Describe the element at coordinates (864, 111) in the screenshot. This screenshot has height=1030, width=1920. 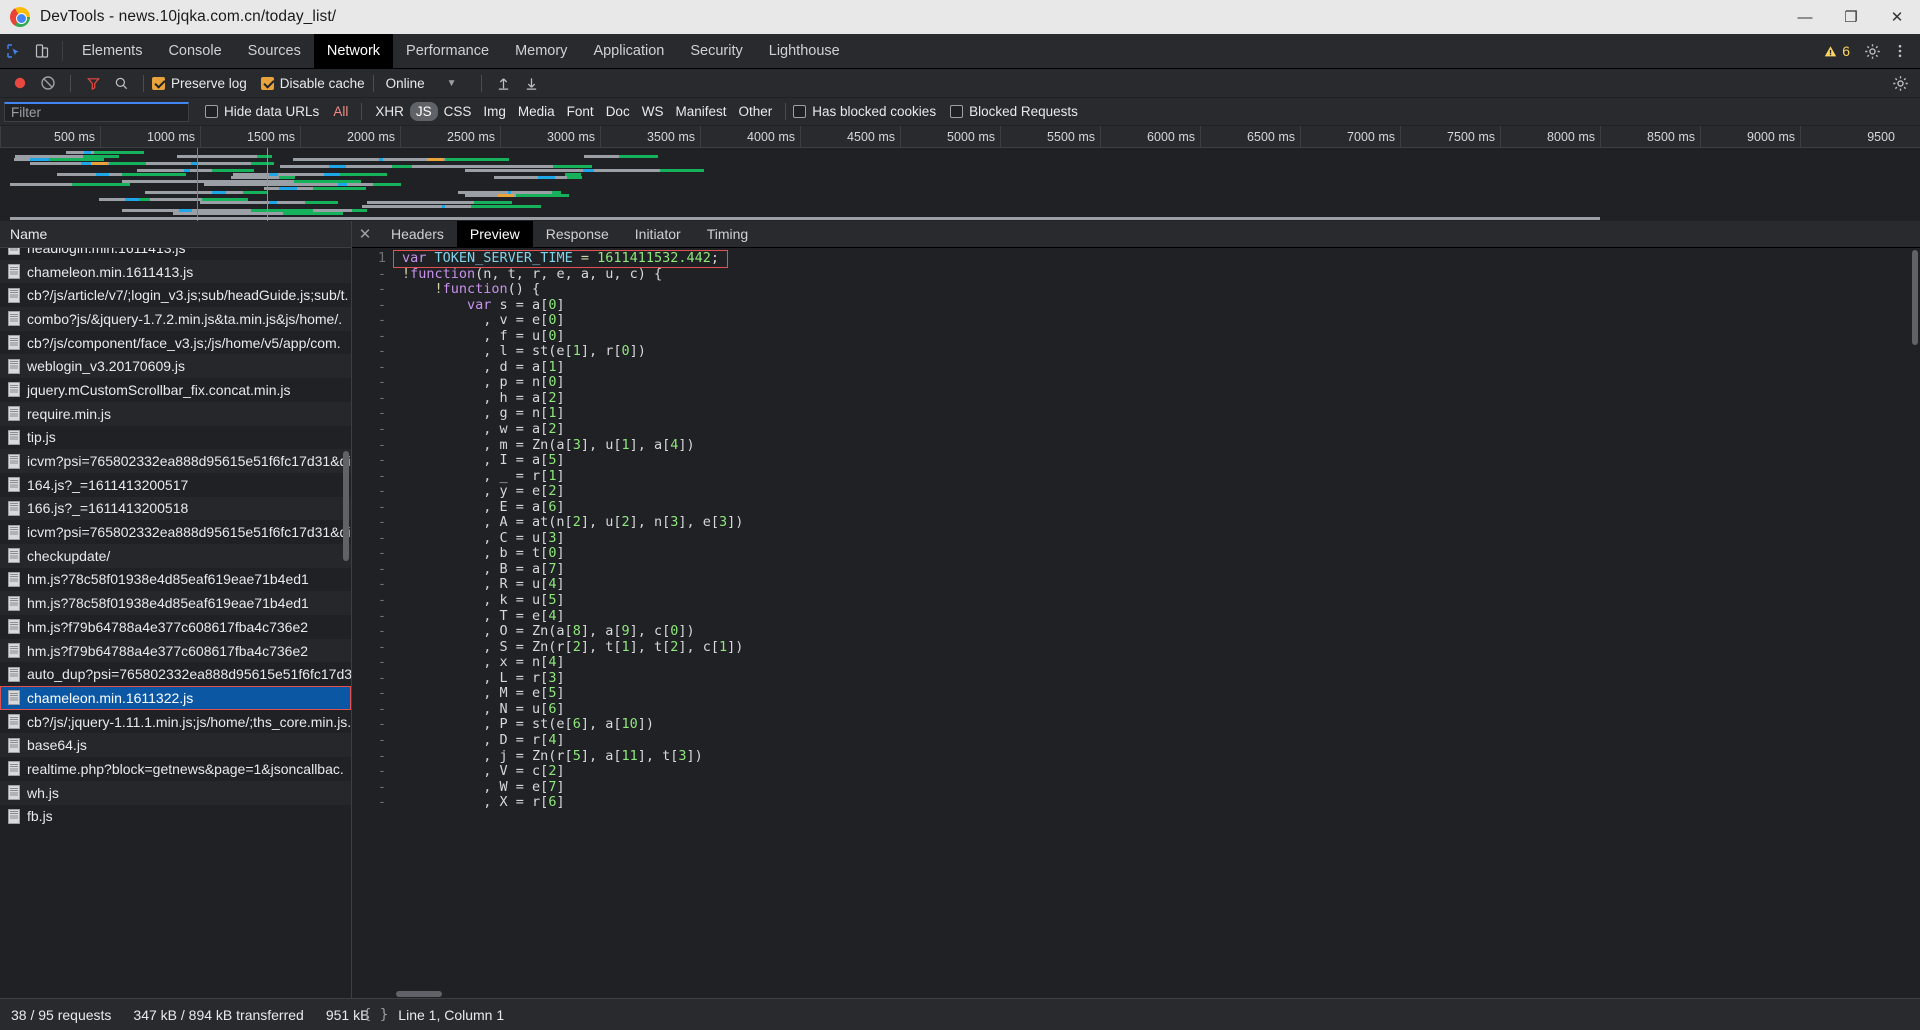
I see `has-blocked-cookies-checkbox: Has blocked cookies` at that location.